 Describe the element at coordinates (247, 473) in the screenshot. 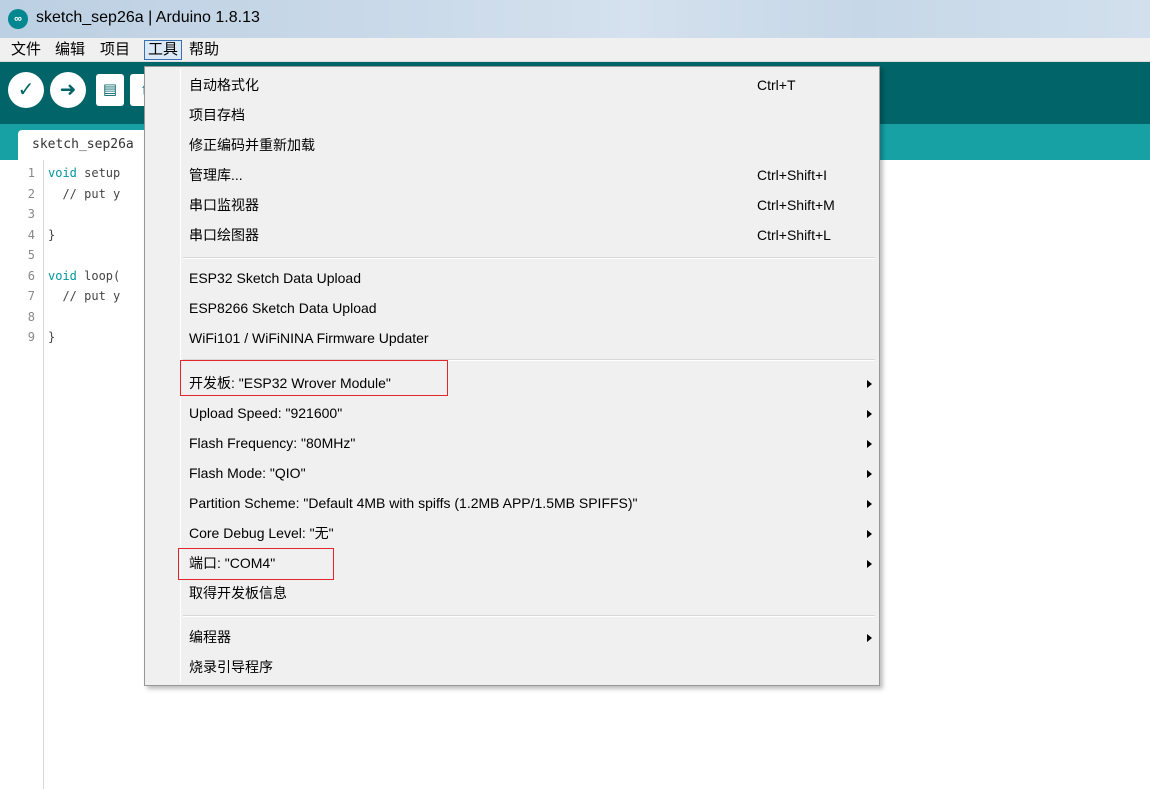

I see `menu-item-flash-mode: Flash Mode: "QIO"` at that location.